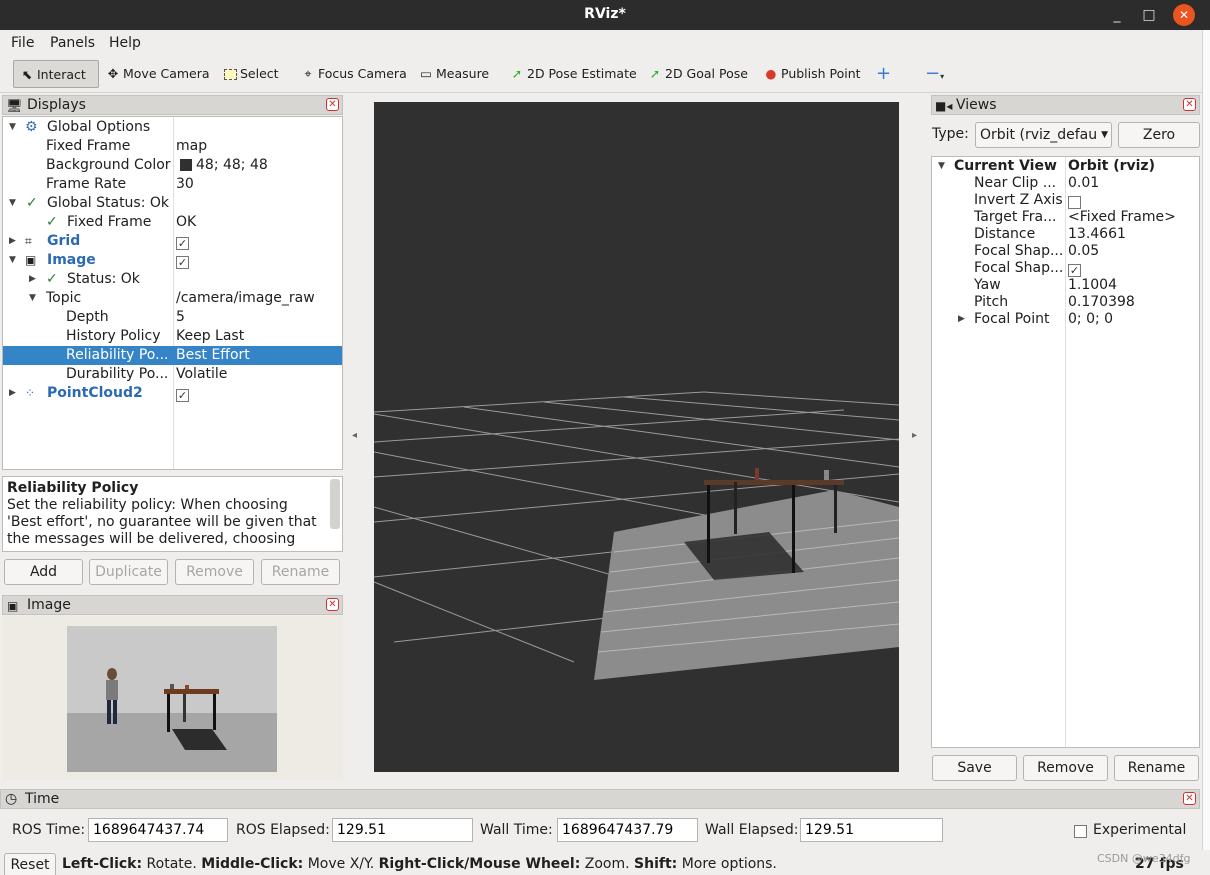  What do you see at coordinates (109, 222) in the screenshot?
I see `status-fixed-frame-label: Fixed Frame` at bounding box center [109, 222].